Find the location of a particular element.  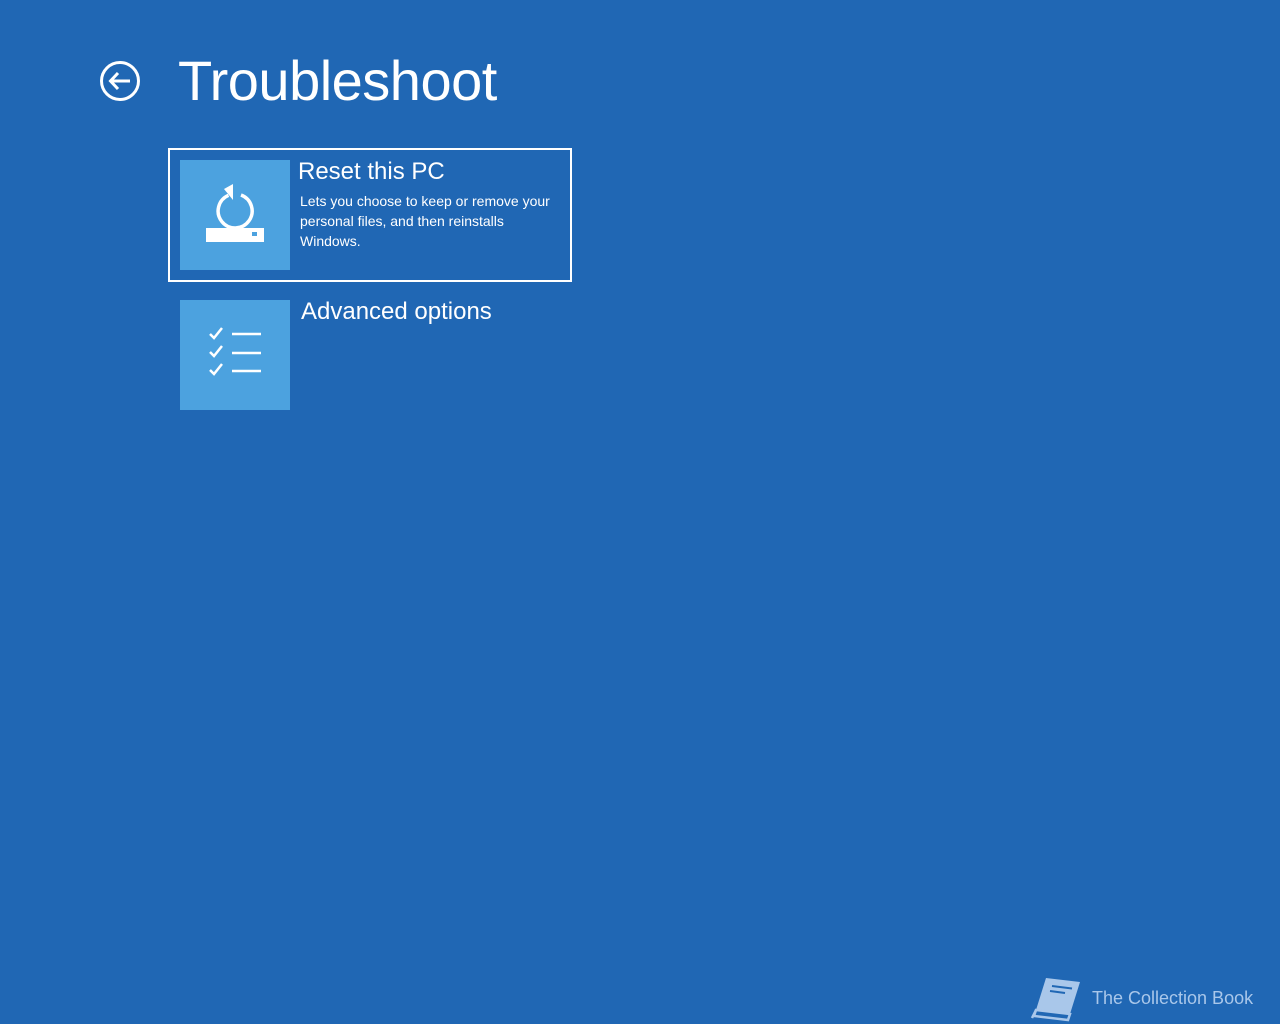

back-button is located at coordinates (120, 81).